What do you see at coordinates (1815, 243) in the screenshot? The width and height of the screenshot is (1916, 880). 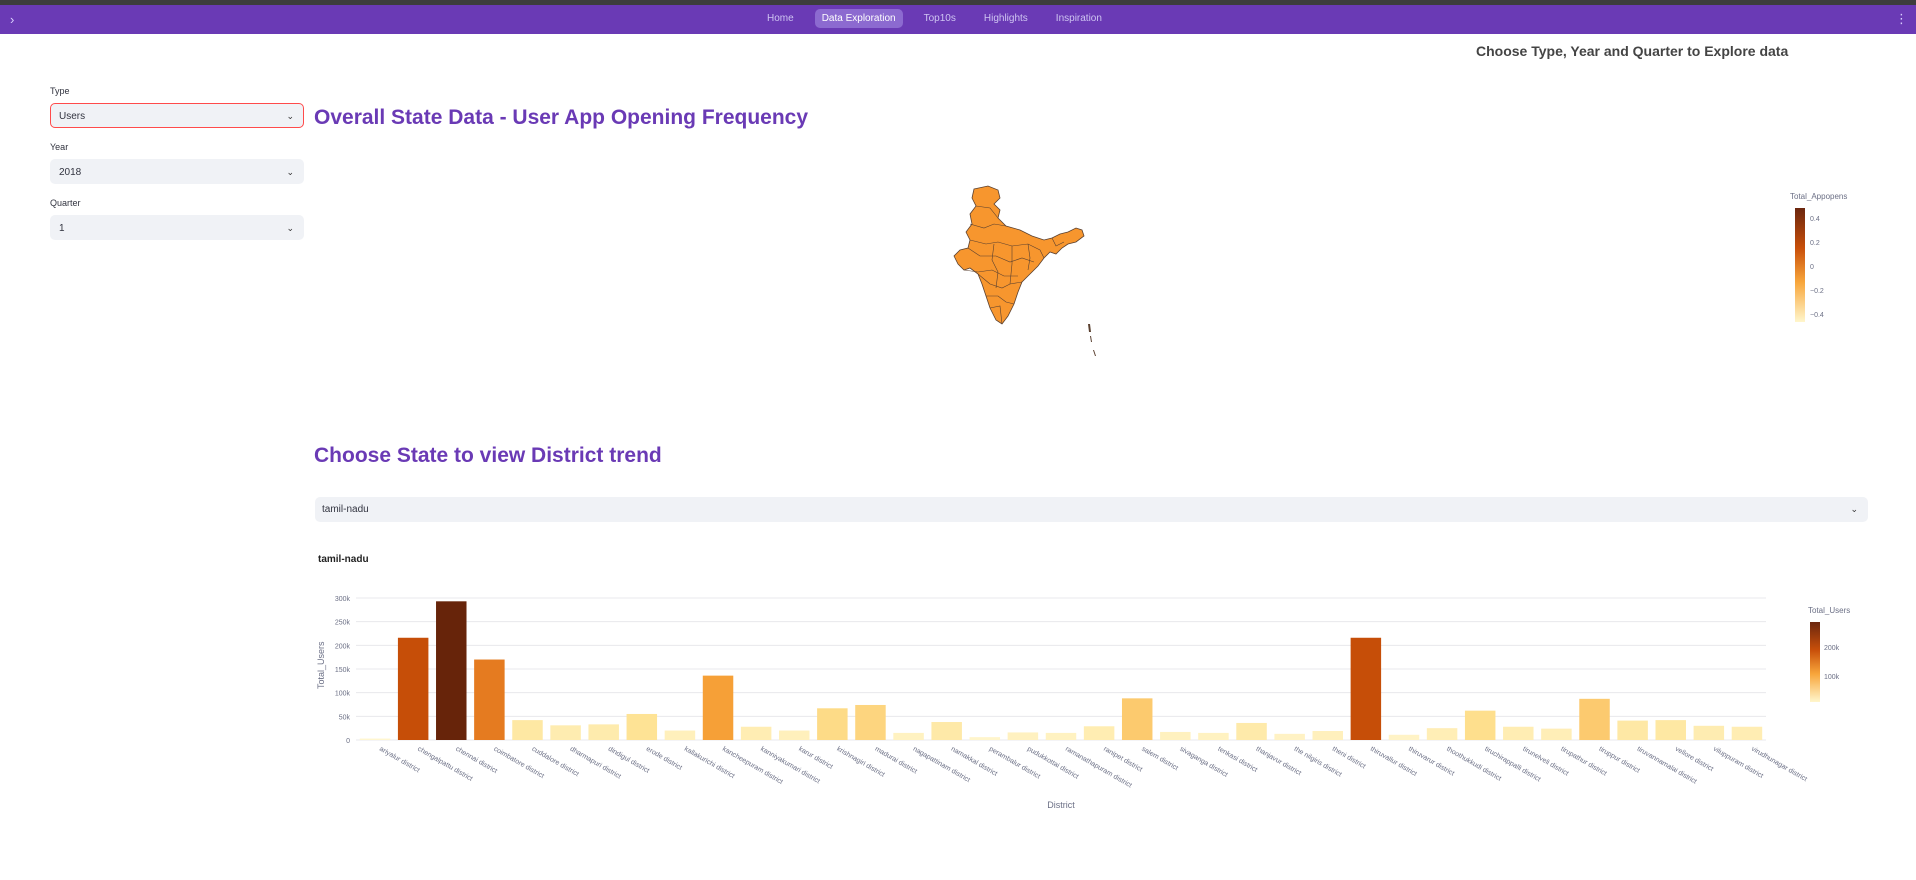 I see `map-colorbar-tick: 0.2` at bounding box center [1815, 243].